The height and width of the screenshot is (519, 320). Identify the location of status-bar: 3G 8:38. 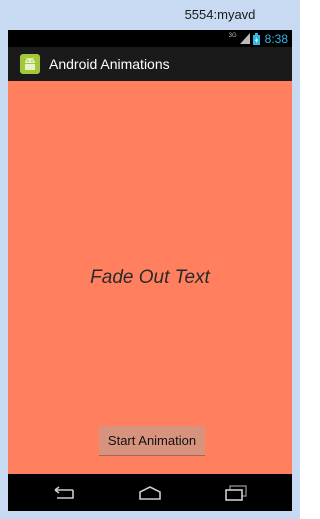
(150, 38).